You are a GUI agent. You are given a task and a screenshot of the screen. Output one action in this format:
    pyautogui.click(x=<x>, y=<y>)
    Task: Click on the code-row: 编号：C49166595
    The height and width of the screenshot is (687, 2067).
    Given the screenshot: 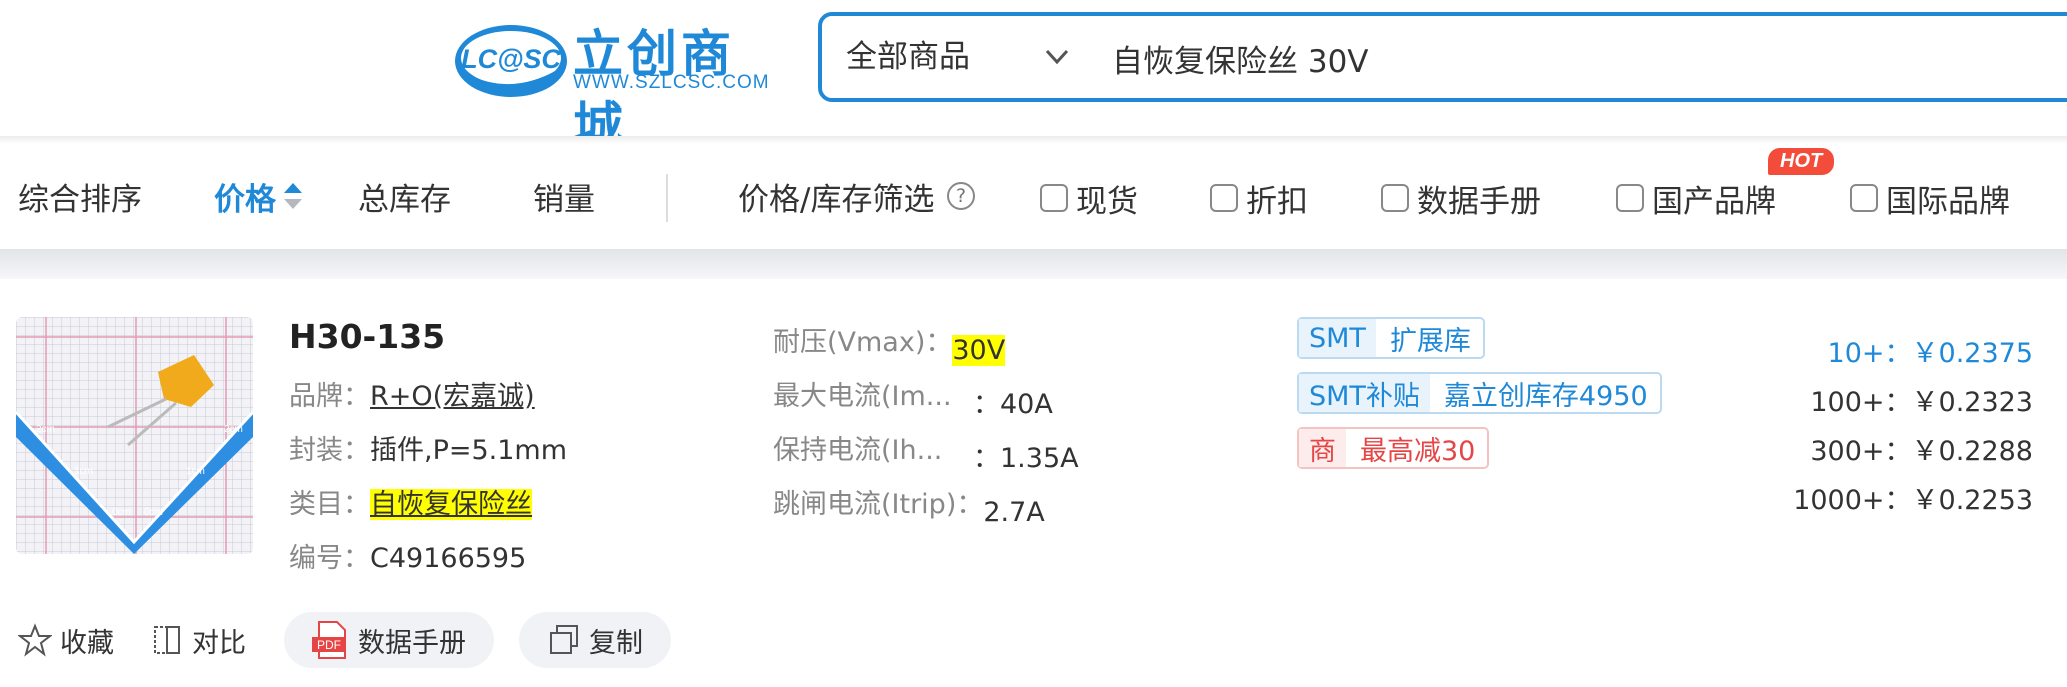 What is the action you would take?
    pyautogui.click(x=407, y=555)
    